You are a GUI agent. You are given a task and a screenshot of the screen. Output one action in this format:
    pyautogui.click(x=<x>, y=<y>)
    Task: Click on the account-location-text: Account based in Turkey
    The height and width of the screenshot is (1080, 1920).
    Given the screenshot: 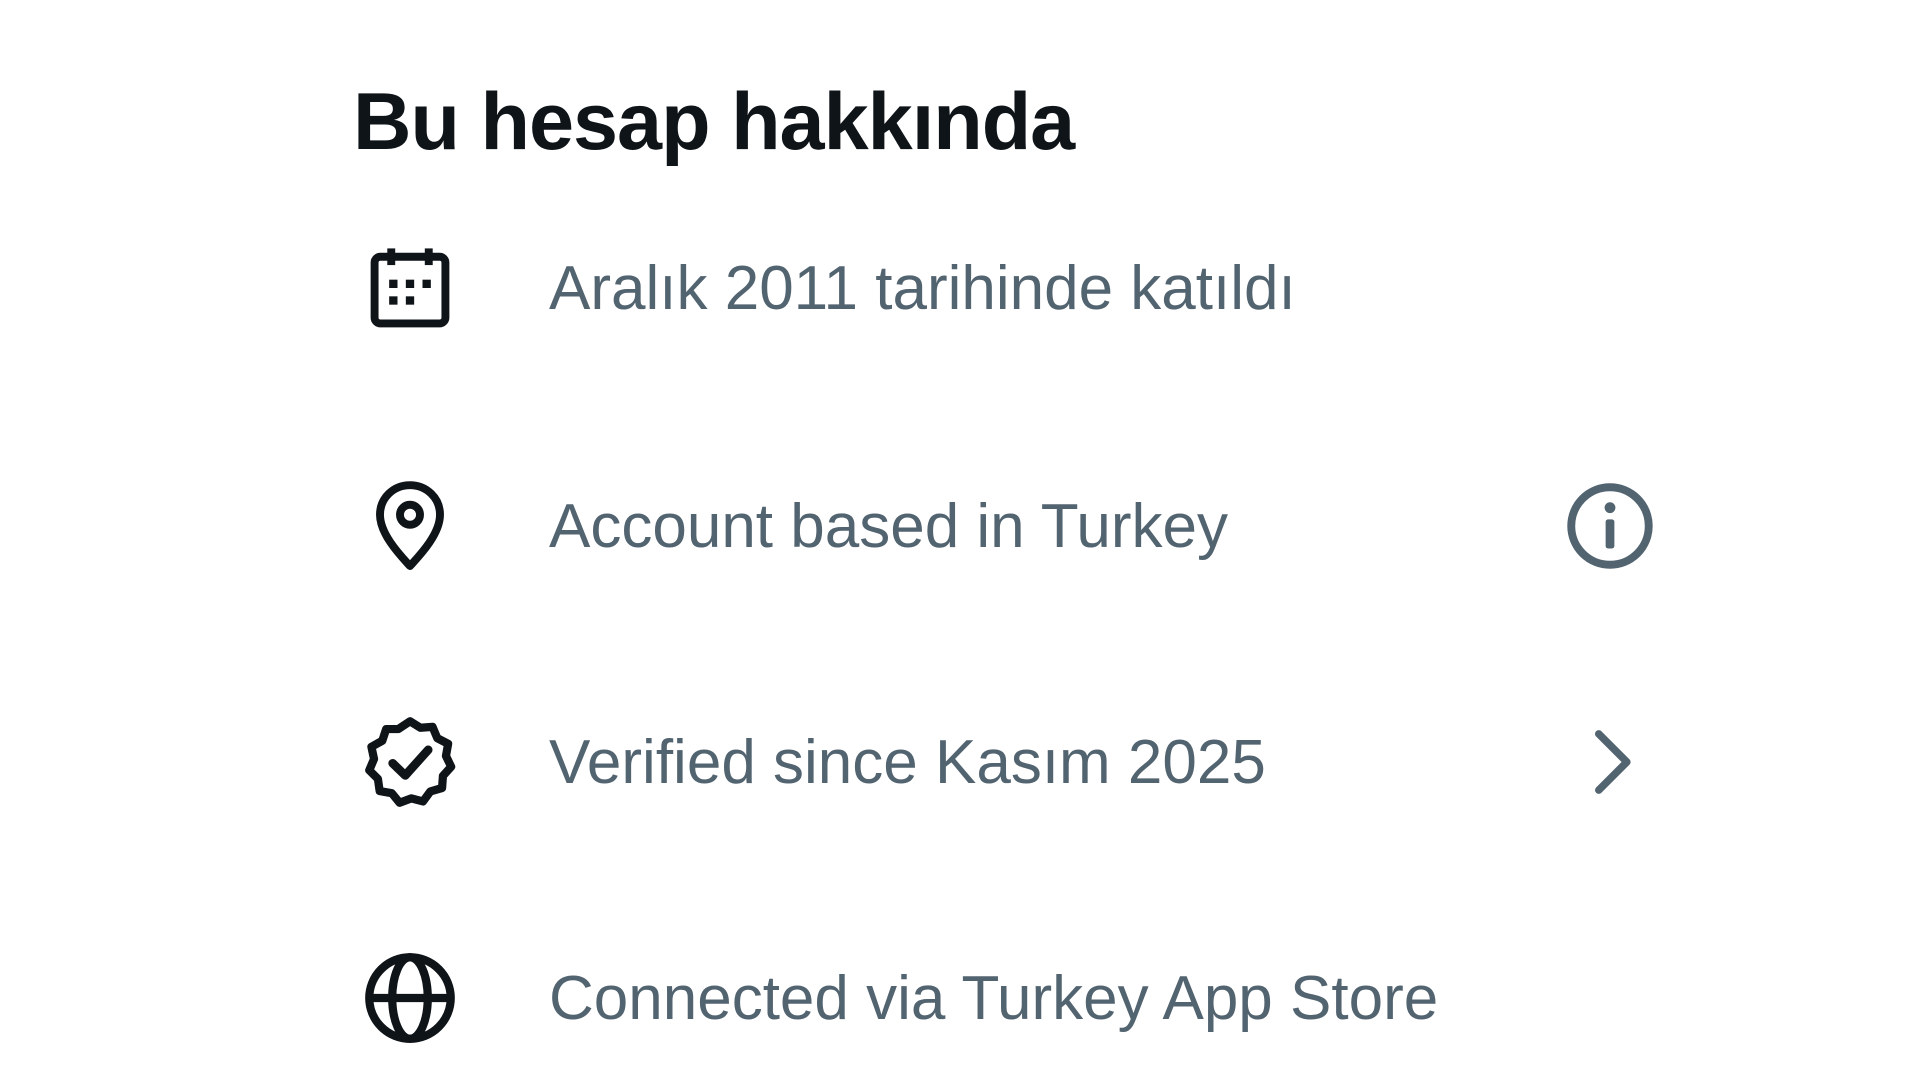 What is the action you would take?
    pyautogui.click(x=888, y=526)
    